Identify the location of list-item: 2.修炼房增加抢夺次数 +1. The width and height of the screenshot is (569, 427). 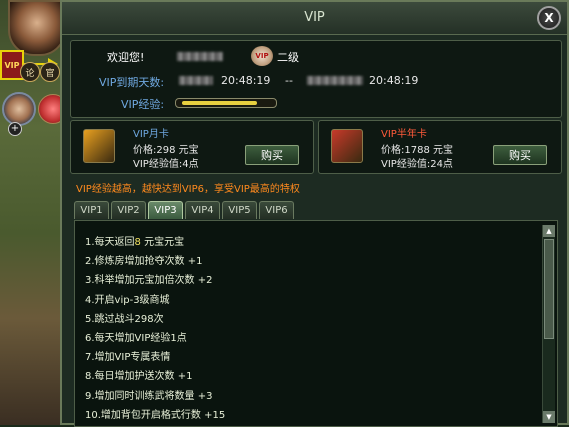
(144, 262).